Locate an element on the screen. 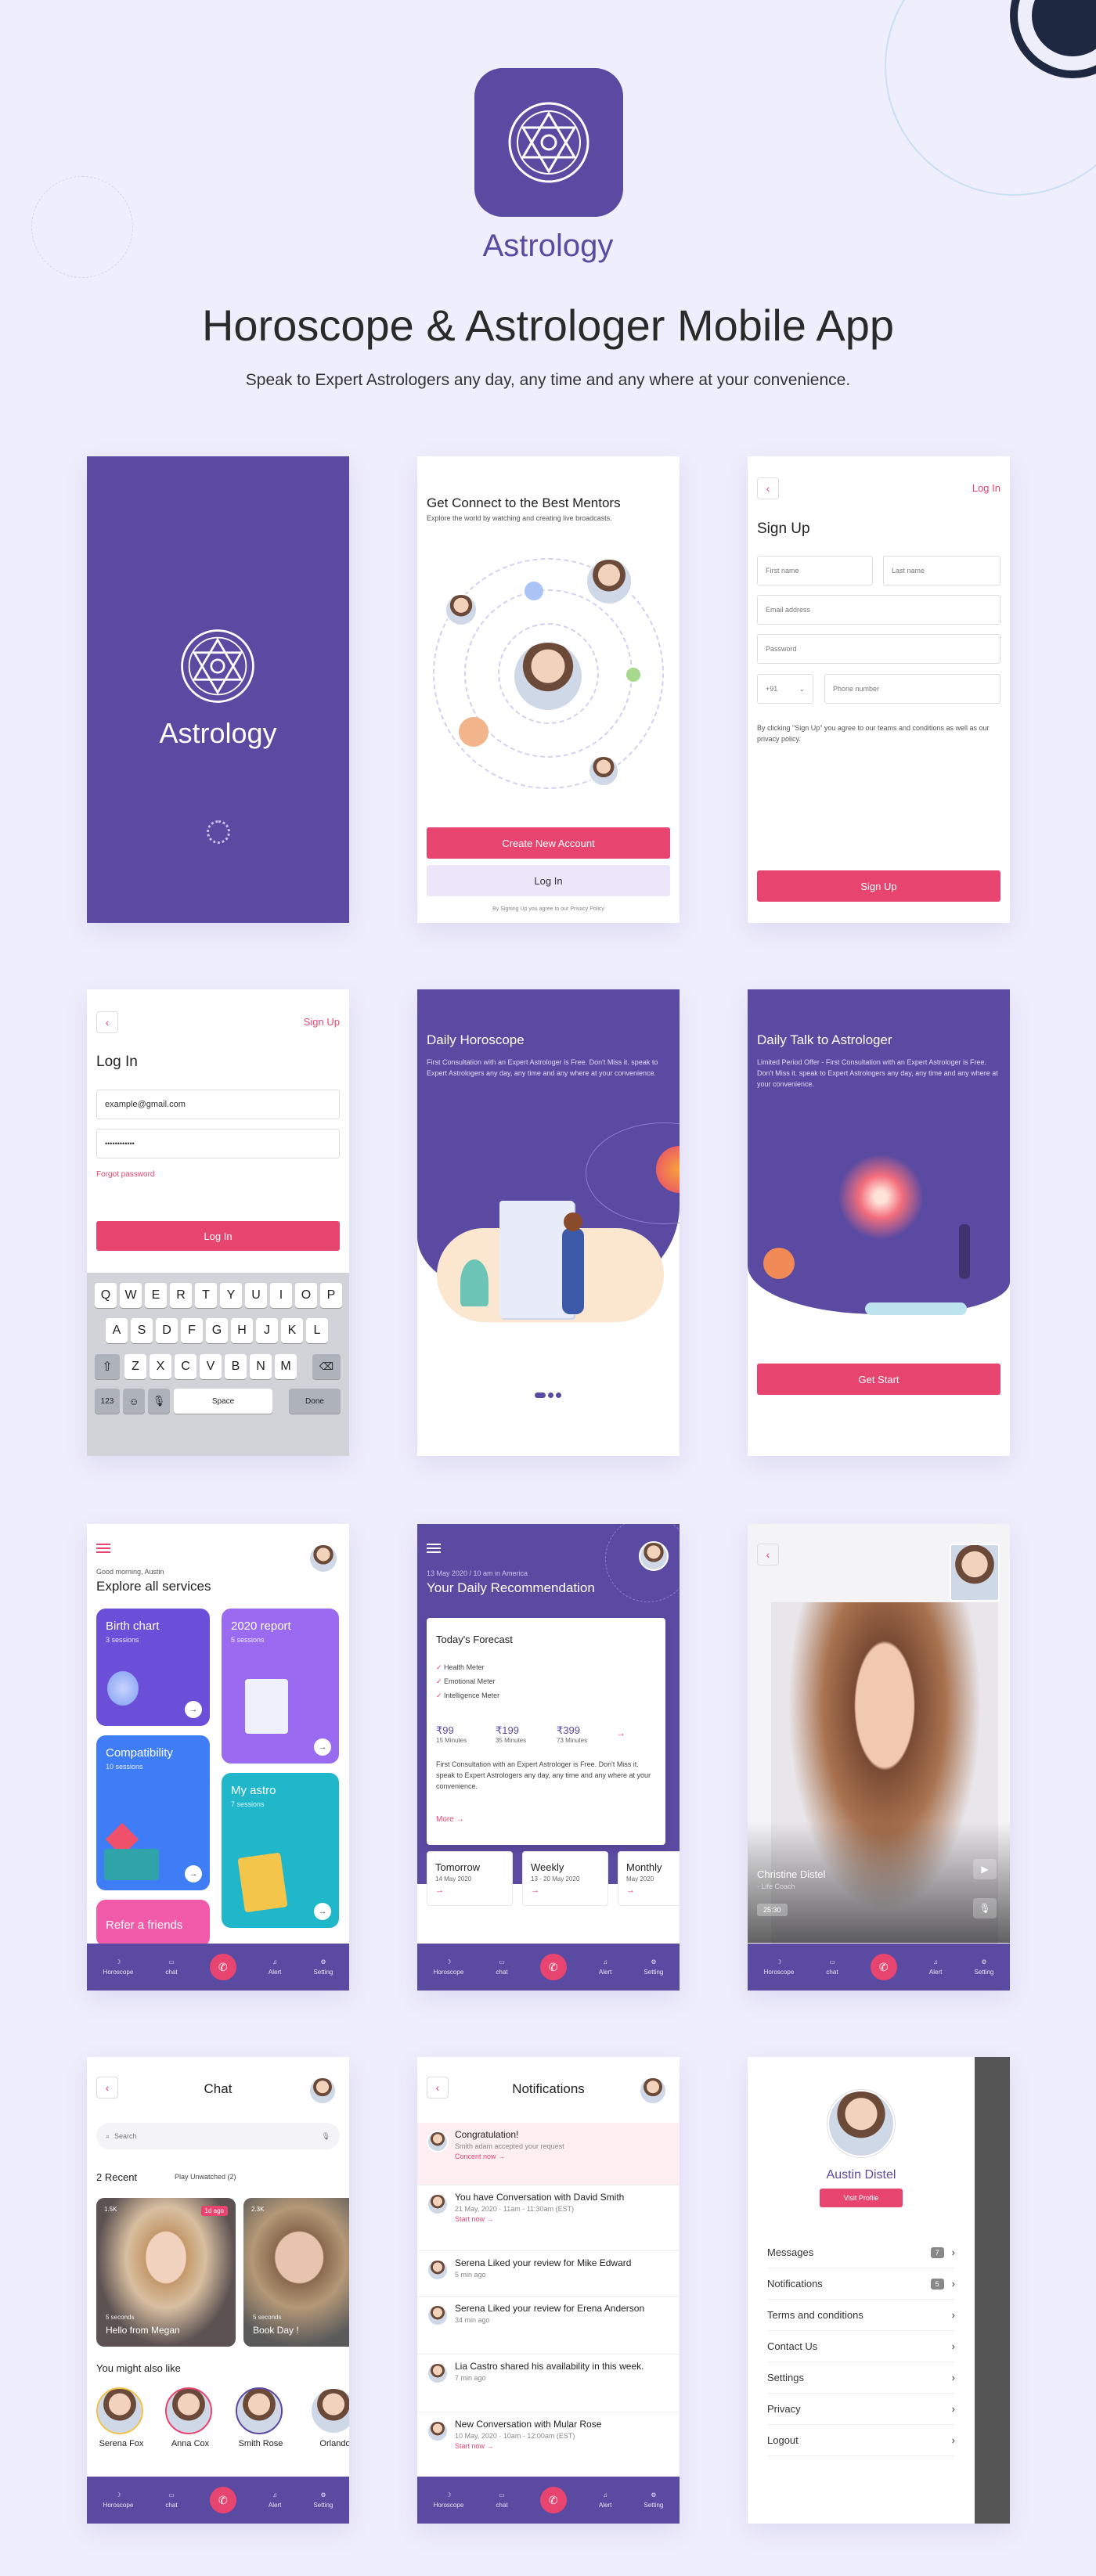 The height and width of the screenshot is (2576, 1096). suggested-person: Serena Fox is located at coordinates (121, 2417).